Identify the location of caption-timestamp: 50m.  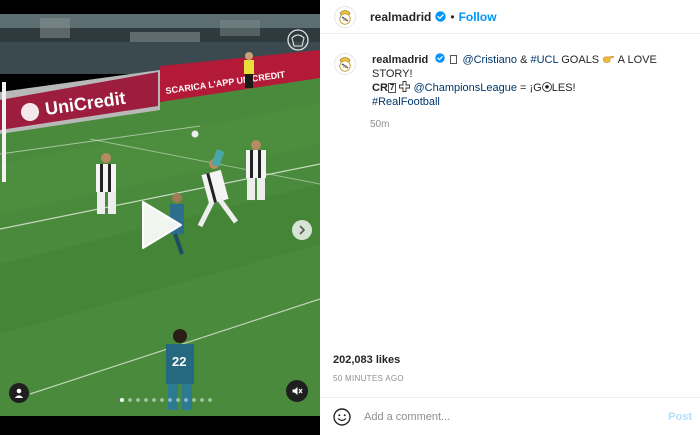
(532, 124).